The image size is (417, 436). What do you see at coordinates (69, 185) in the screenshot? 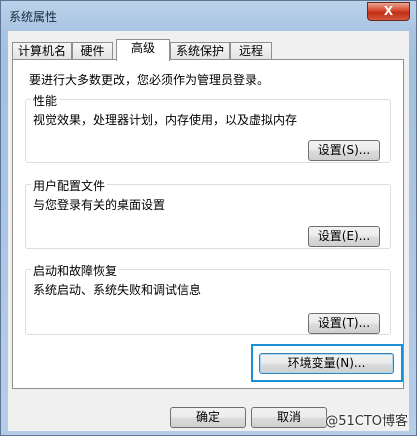
I see `user-profiles-title: 用户配置文件` at bounding box center [69, 185].